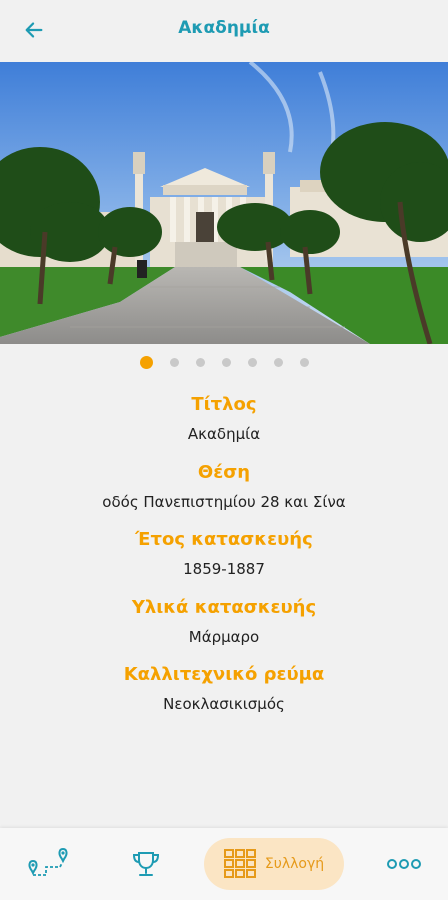 This screenshot has height=900, width=448. What do you see at coordinates (224, 607) in the screenshot?
I see `field-label: Υλικά κατασκευής` at bounding box center [224, 607].